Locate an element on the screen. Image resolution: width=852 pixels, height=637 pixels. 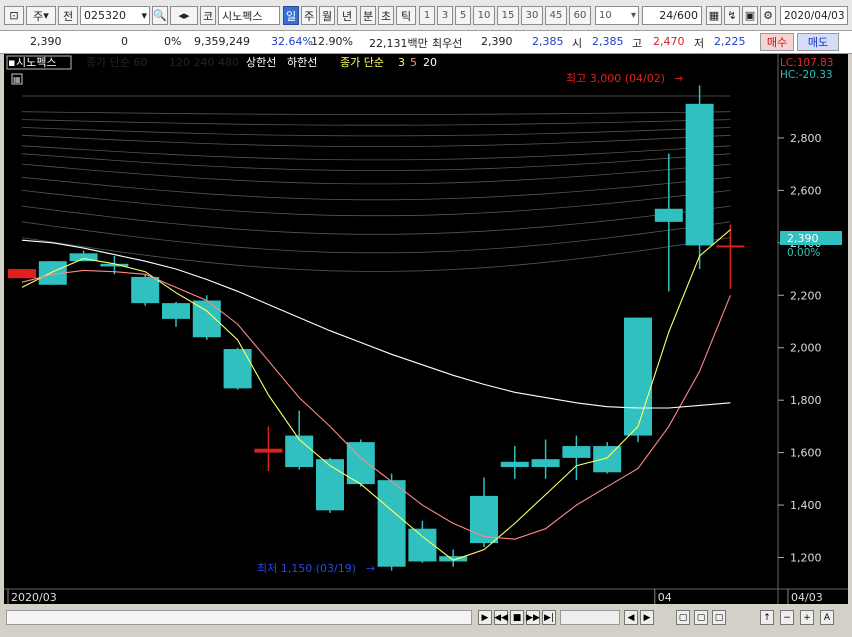
market-select: 주 ▾ is located at coordinates (41, 15).